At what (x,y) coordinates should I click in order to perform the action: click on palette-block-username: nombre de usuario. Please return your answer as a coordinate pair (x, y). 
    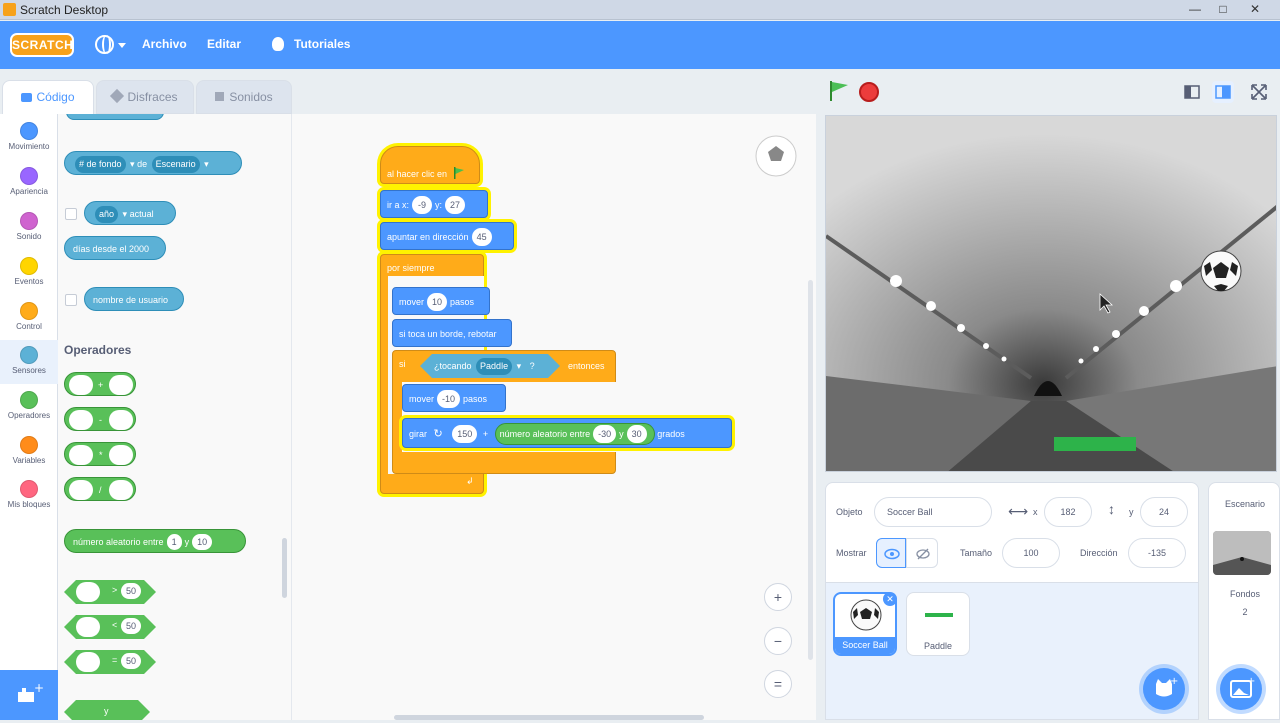
    Looking at the image, I should click on (134, 299).